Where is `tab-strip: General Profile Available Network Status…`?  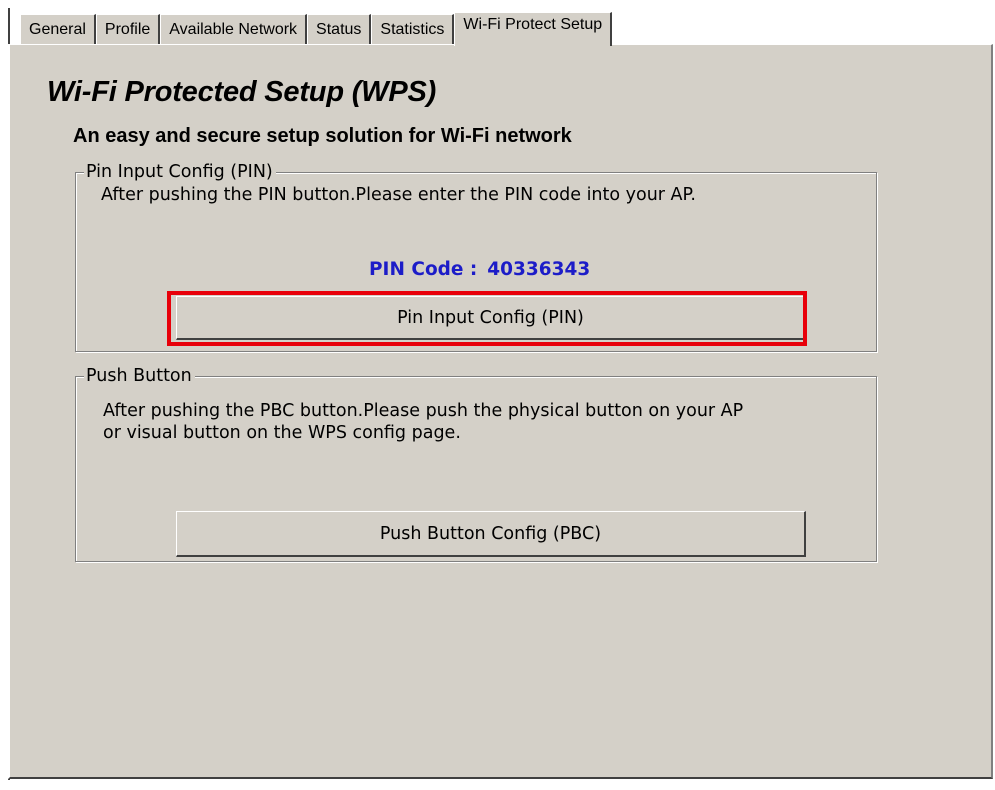
tab-strip: General Profile Available Network Status… is located at coordinates (316, 29).